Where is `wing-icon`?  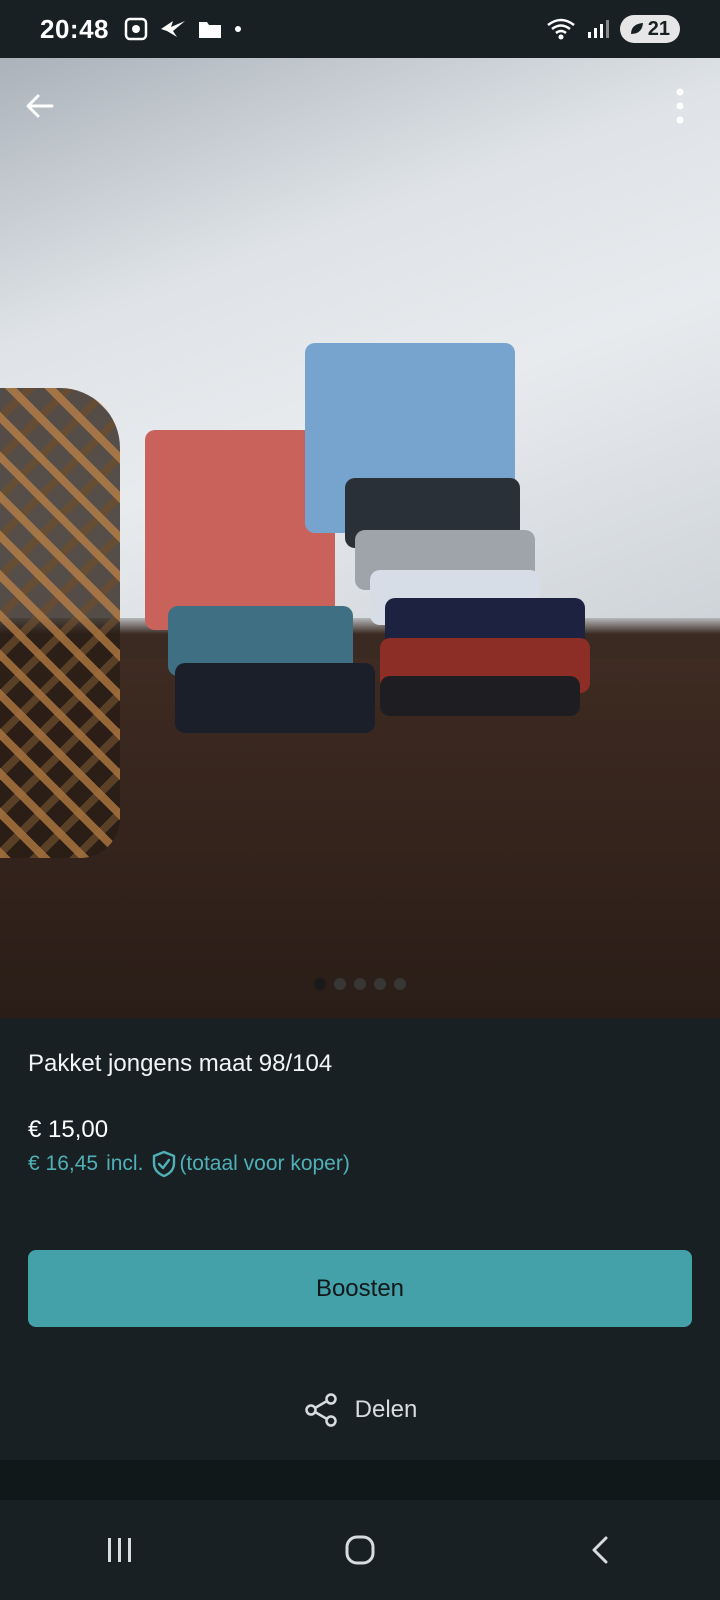 wing-icon is located at coordinates (173, 29).